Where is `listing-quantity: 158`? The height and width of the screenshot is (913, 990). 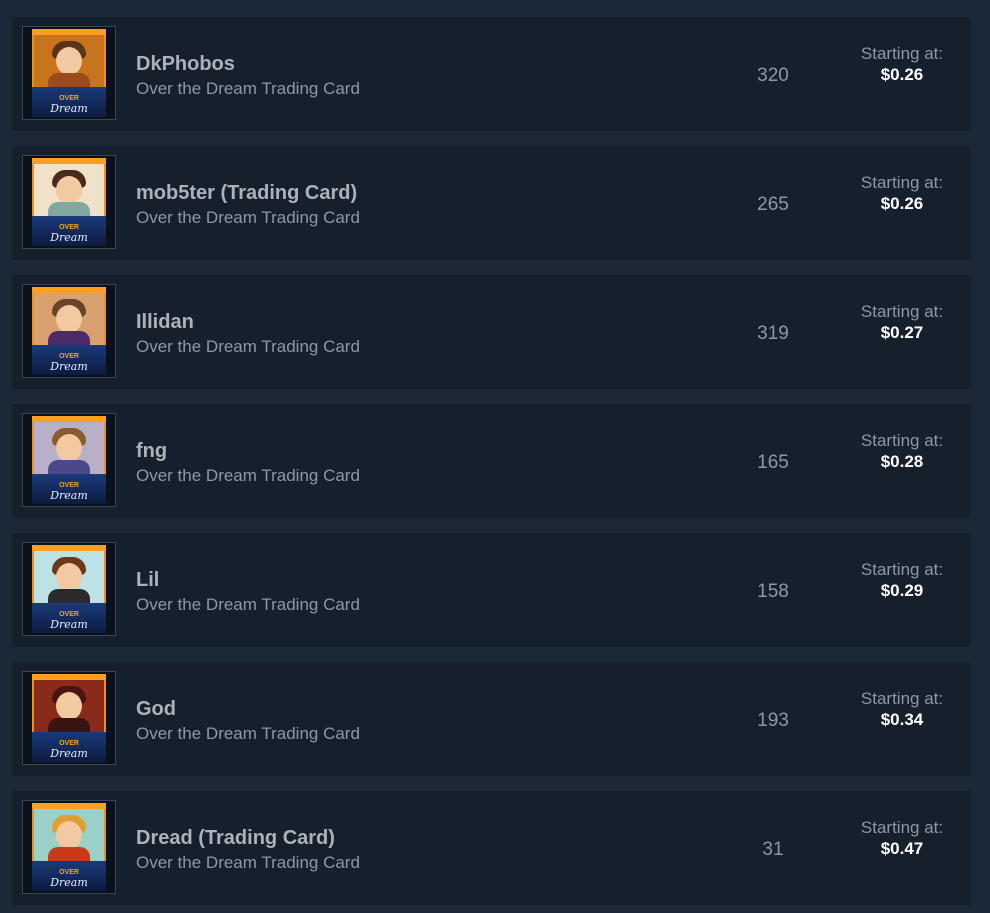 listing-quantity: 158 is located at coordinates (773, 591).